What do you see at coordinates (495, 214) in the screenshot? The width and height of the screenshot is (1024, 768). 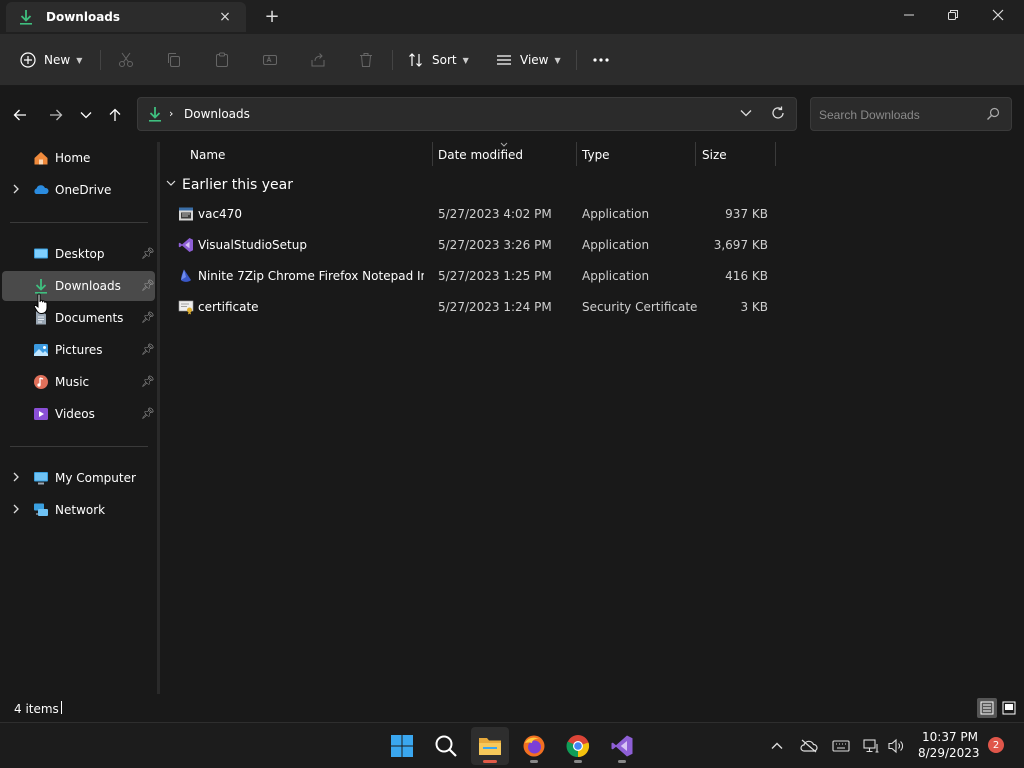 I see `file-date: 5/27/2023 4:02 PM` at bounding box center [495, 214].